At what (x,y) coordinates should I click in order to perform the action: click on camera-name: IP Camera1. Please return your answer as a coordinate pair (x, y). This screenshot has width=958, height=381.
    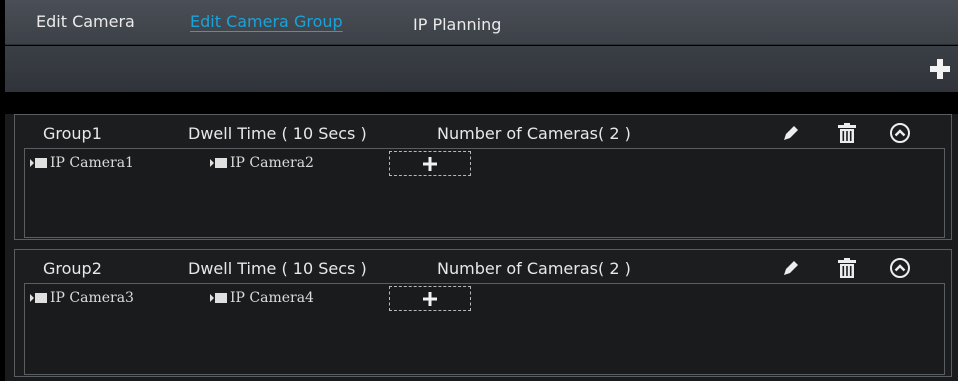
    Looking at the image, I should click on (92, 163).